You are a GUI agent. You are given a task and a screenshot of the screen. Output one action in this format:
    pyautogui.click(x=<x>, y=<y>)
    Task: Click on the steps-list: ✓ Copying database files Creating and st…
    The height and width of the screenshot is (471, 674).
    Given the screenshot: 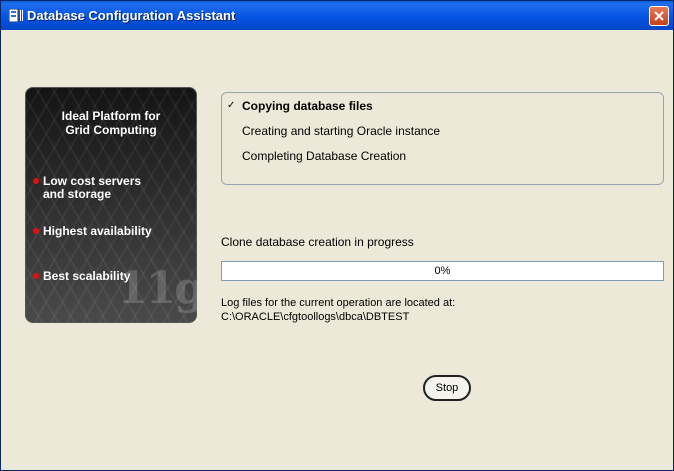 What is the action you would take?
    pyautogui.click(x=442, y=138)
    